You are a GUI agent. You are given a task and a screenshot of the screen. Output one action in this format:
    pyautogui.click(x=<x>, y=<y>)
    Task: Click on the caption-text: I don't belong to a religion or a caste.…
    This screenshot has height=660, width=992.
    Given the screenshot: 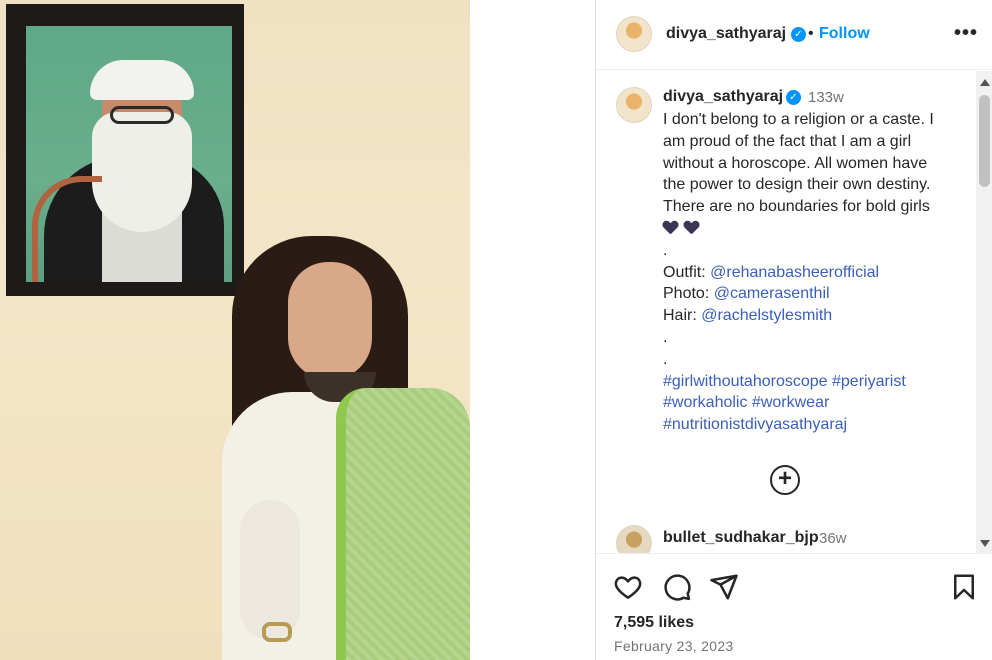 What is the action you would take?
    pyautogui.click(x=813, y=272)
    